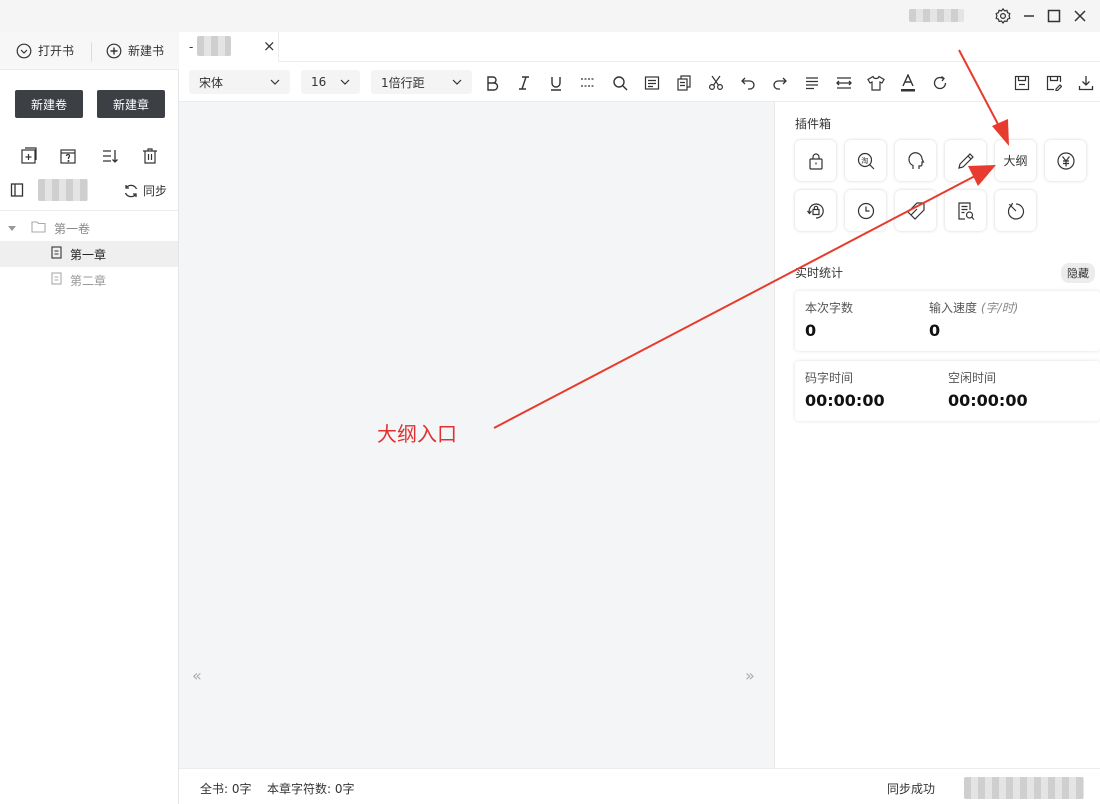  Describe the element at coordinates (982, 175) in the screenshot. I see `annotation-arrowhead-long` at that location.